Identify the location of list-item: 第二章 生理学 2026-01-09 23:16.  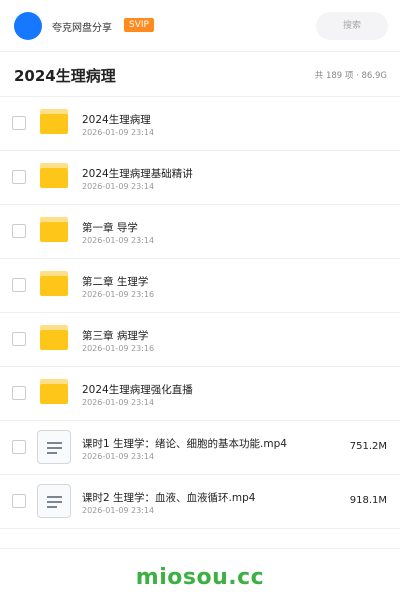
(200, 286).